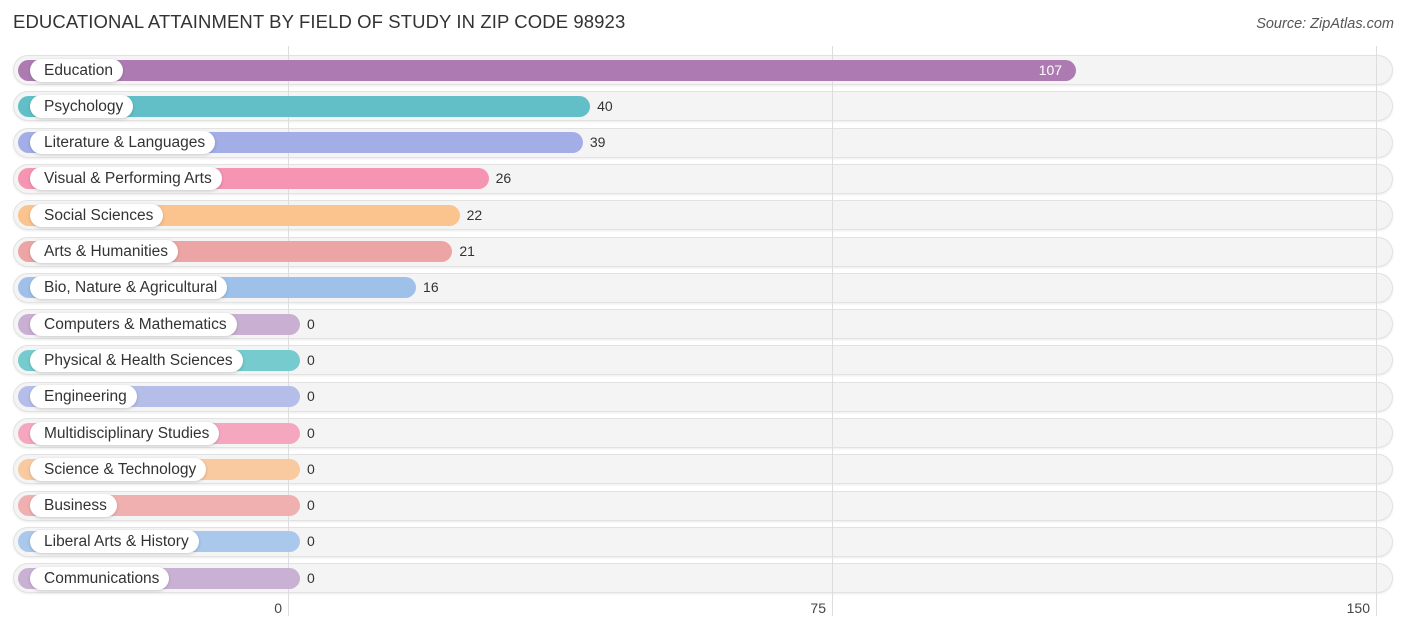 The width and height of the screenshot is (1406, 631). What do you see at coordinates (136, 360) in the screenshot?
I see `category-label: Physical & Health Sciences` at bounding box center [136, 360].